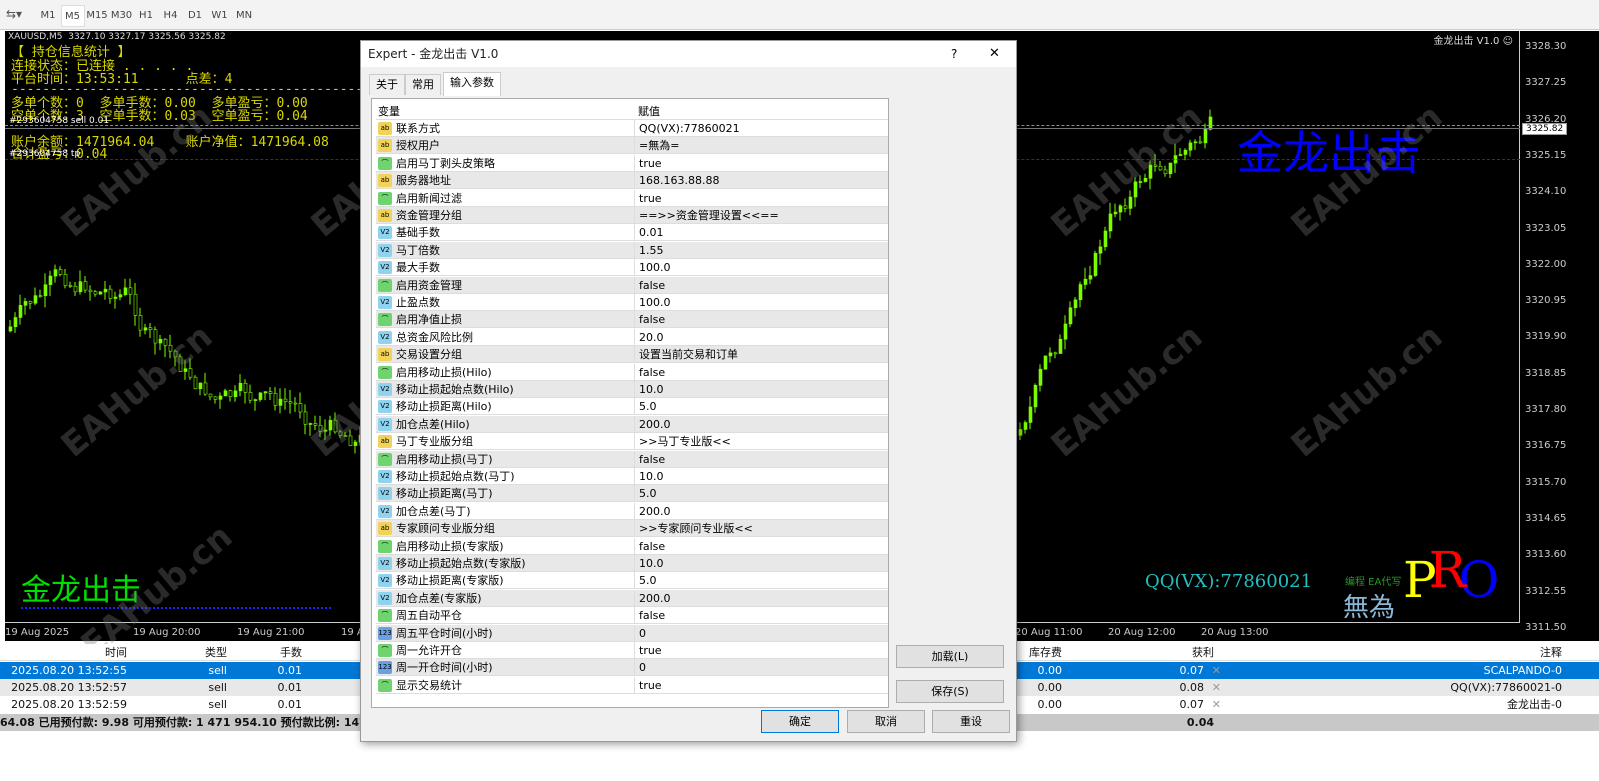 The image size is (1599, 781). I want to click on tab-common: 常用, so click(423, 84).